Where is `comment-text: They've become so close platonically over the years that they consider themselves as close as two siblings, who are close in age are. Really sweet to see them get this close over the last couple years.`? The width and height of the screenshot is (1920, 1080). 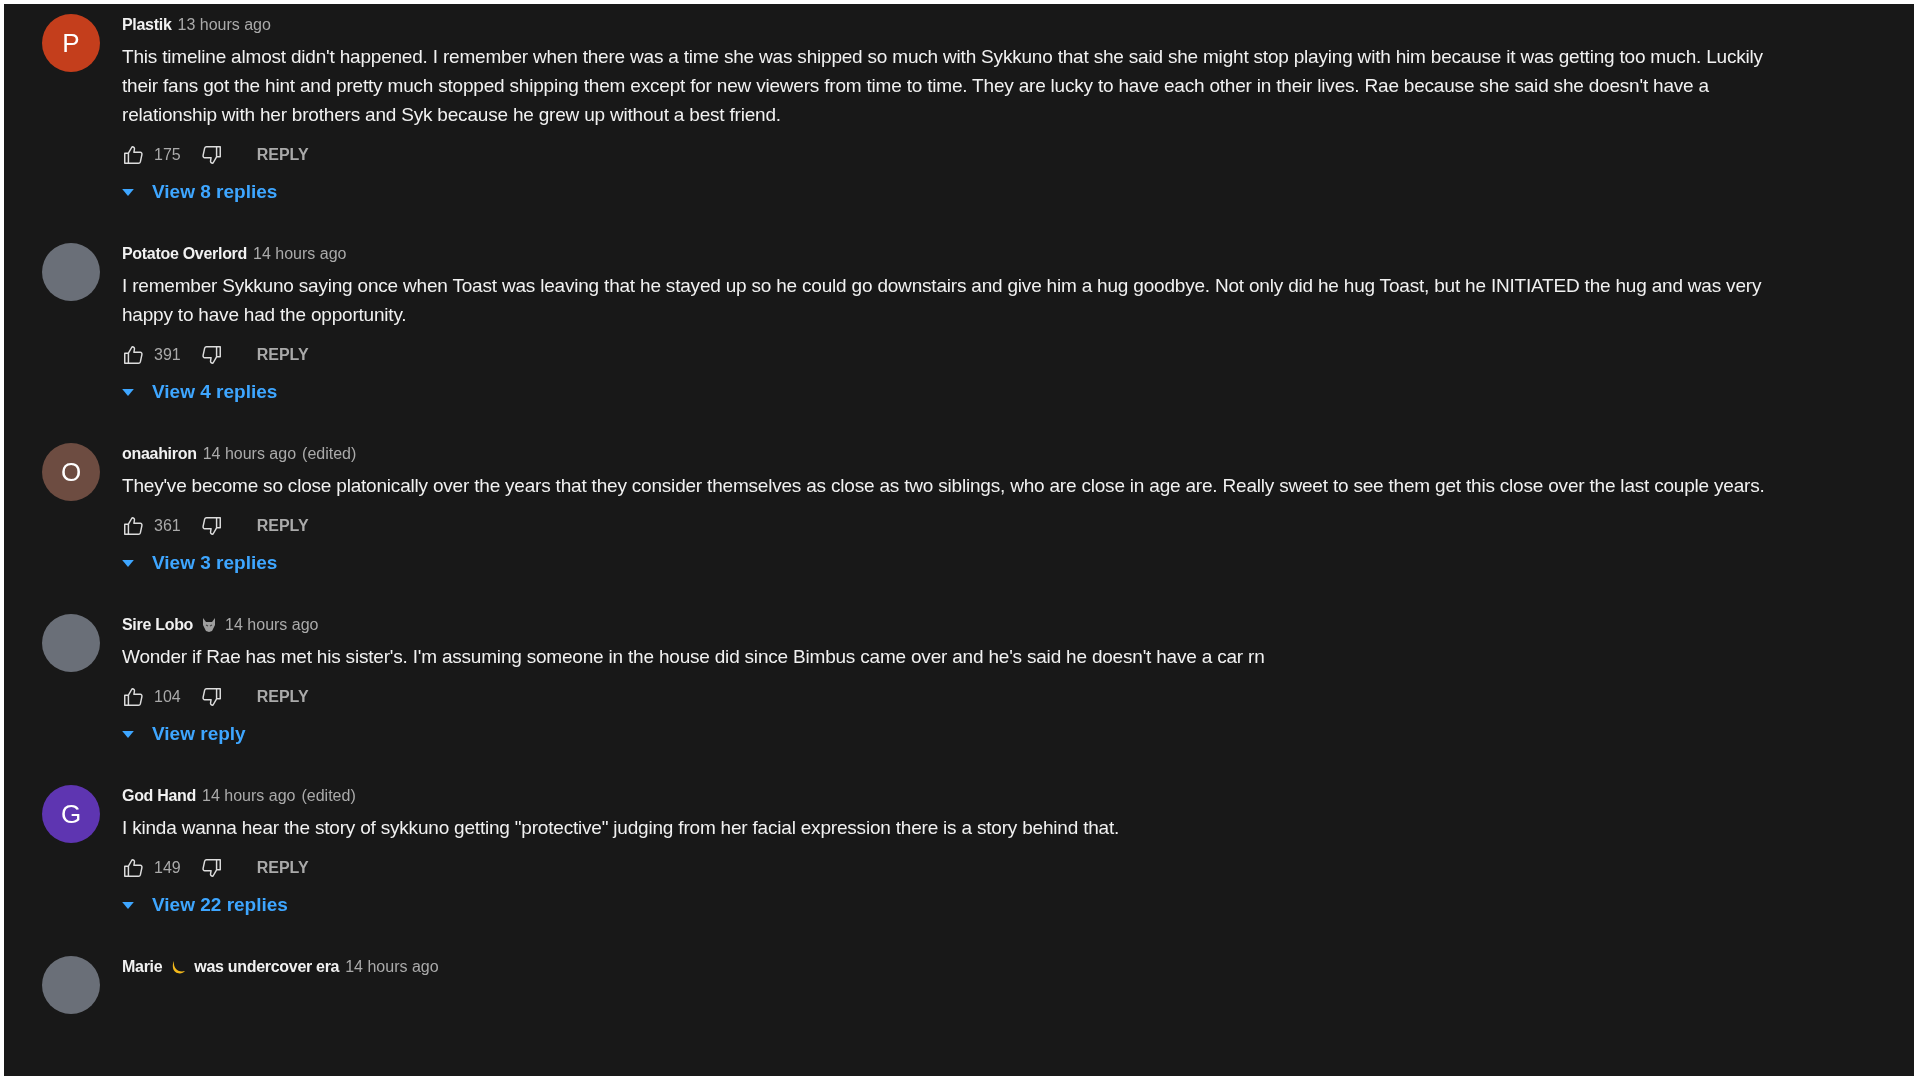
comment-text: They've become so close platonically over the years that they consider themselves as close as two siblings, who are close in age are. Really sweet to see them get this close over the last couple years. is located at coordinates (944, 486).